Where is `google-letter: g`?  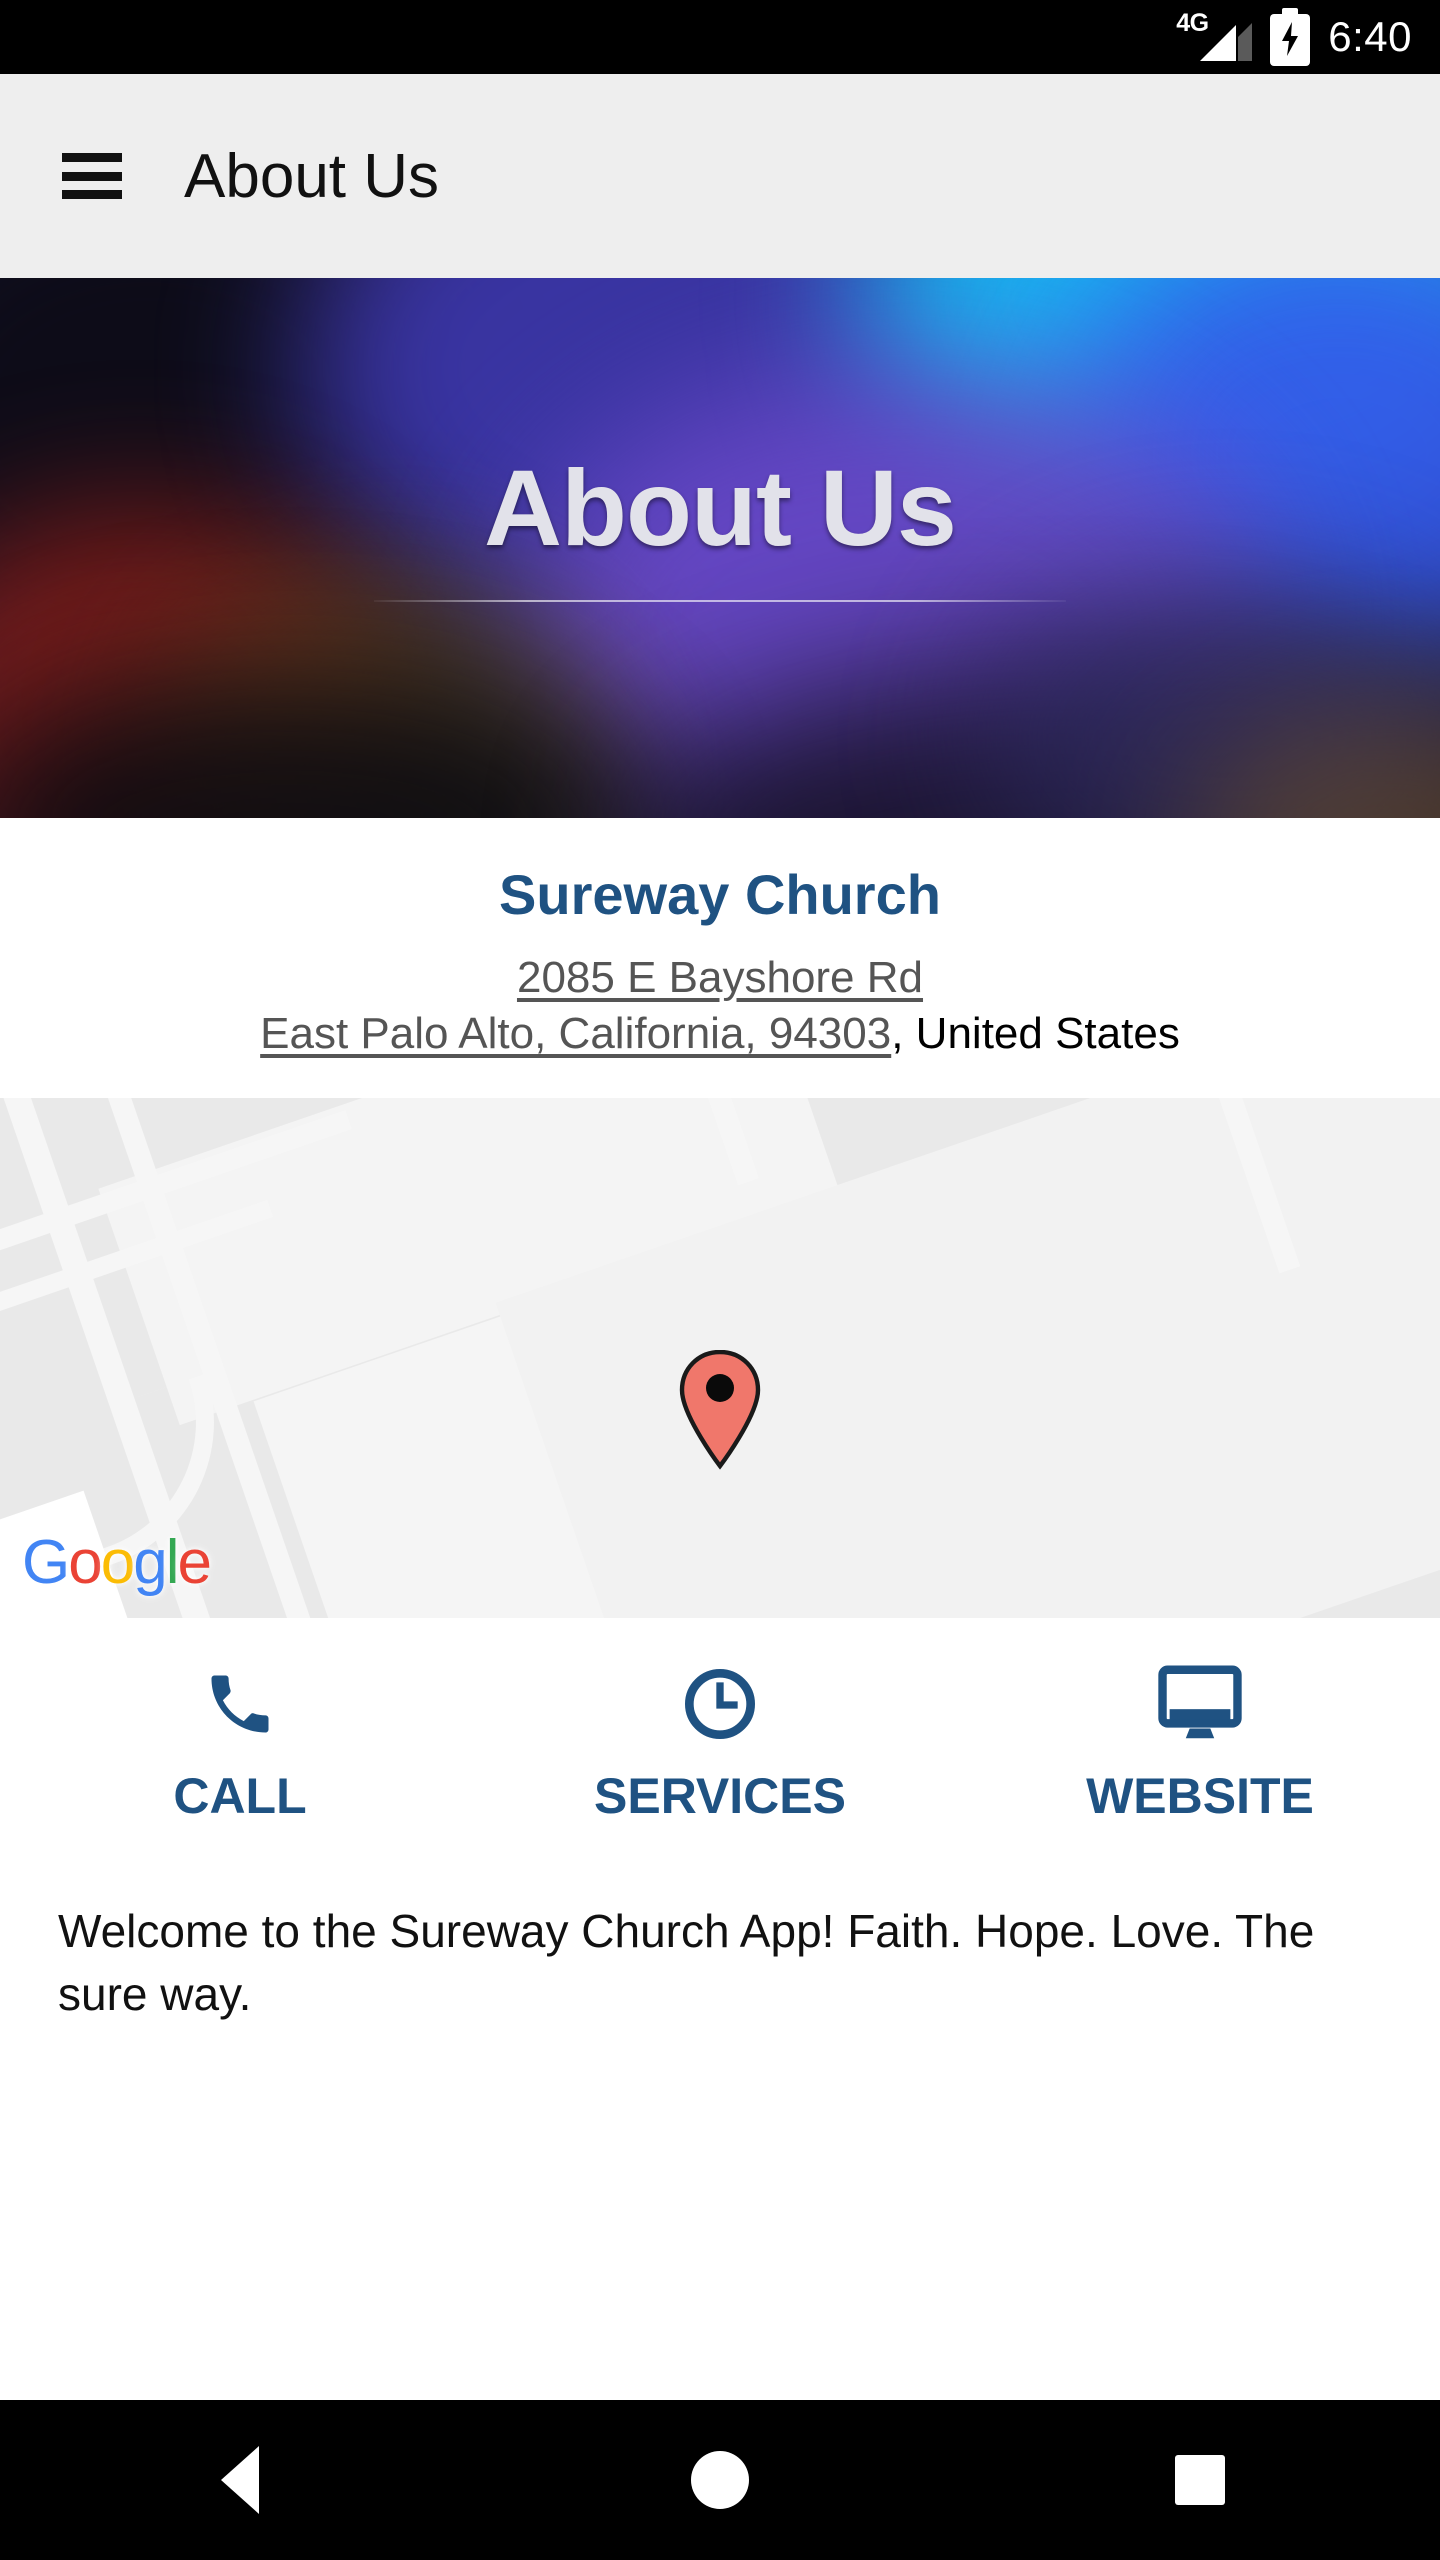
google-letter: g is located at coordinates (150, 1562).